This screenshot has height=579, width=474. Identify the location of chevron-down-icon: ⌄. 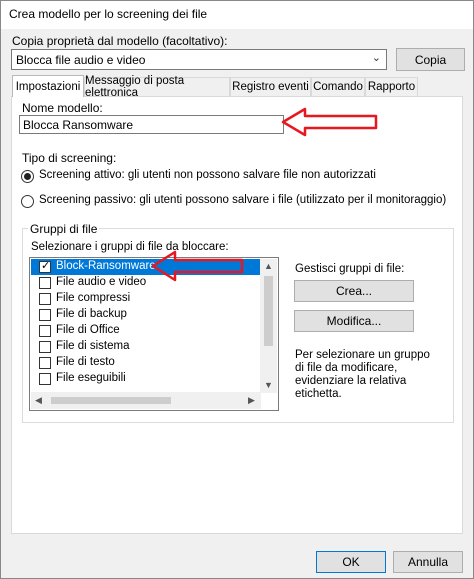
(376, 58).